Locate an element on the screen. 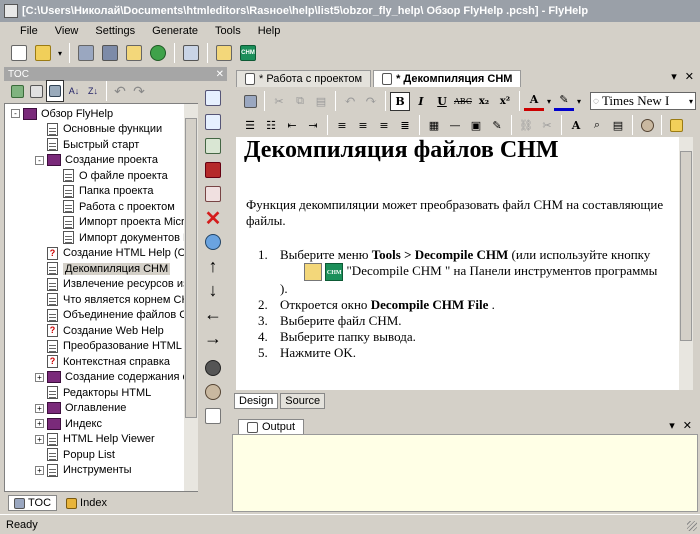  editor-scroll-thumb is located at coordinates (686, 246).